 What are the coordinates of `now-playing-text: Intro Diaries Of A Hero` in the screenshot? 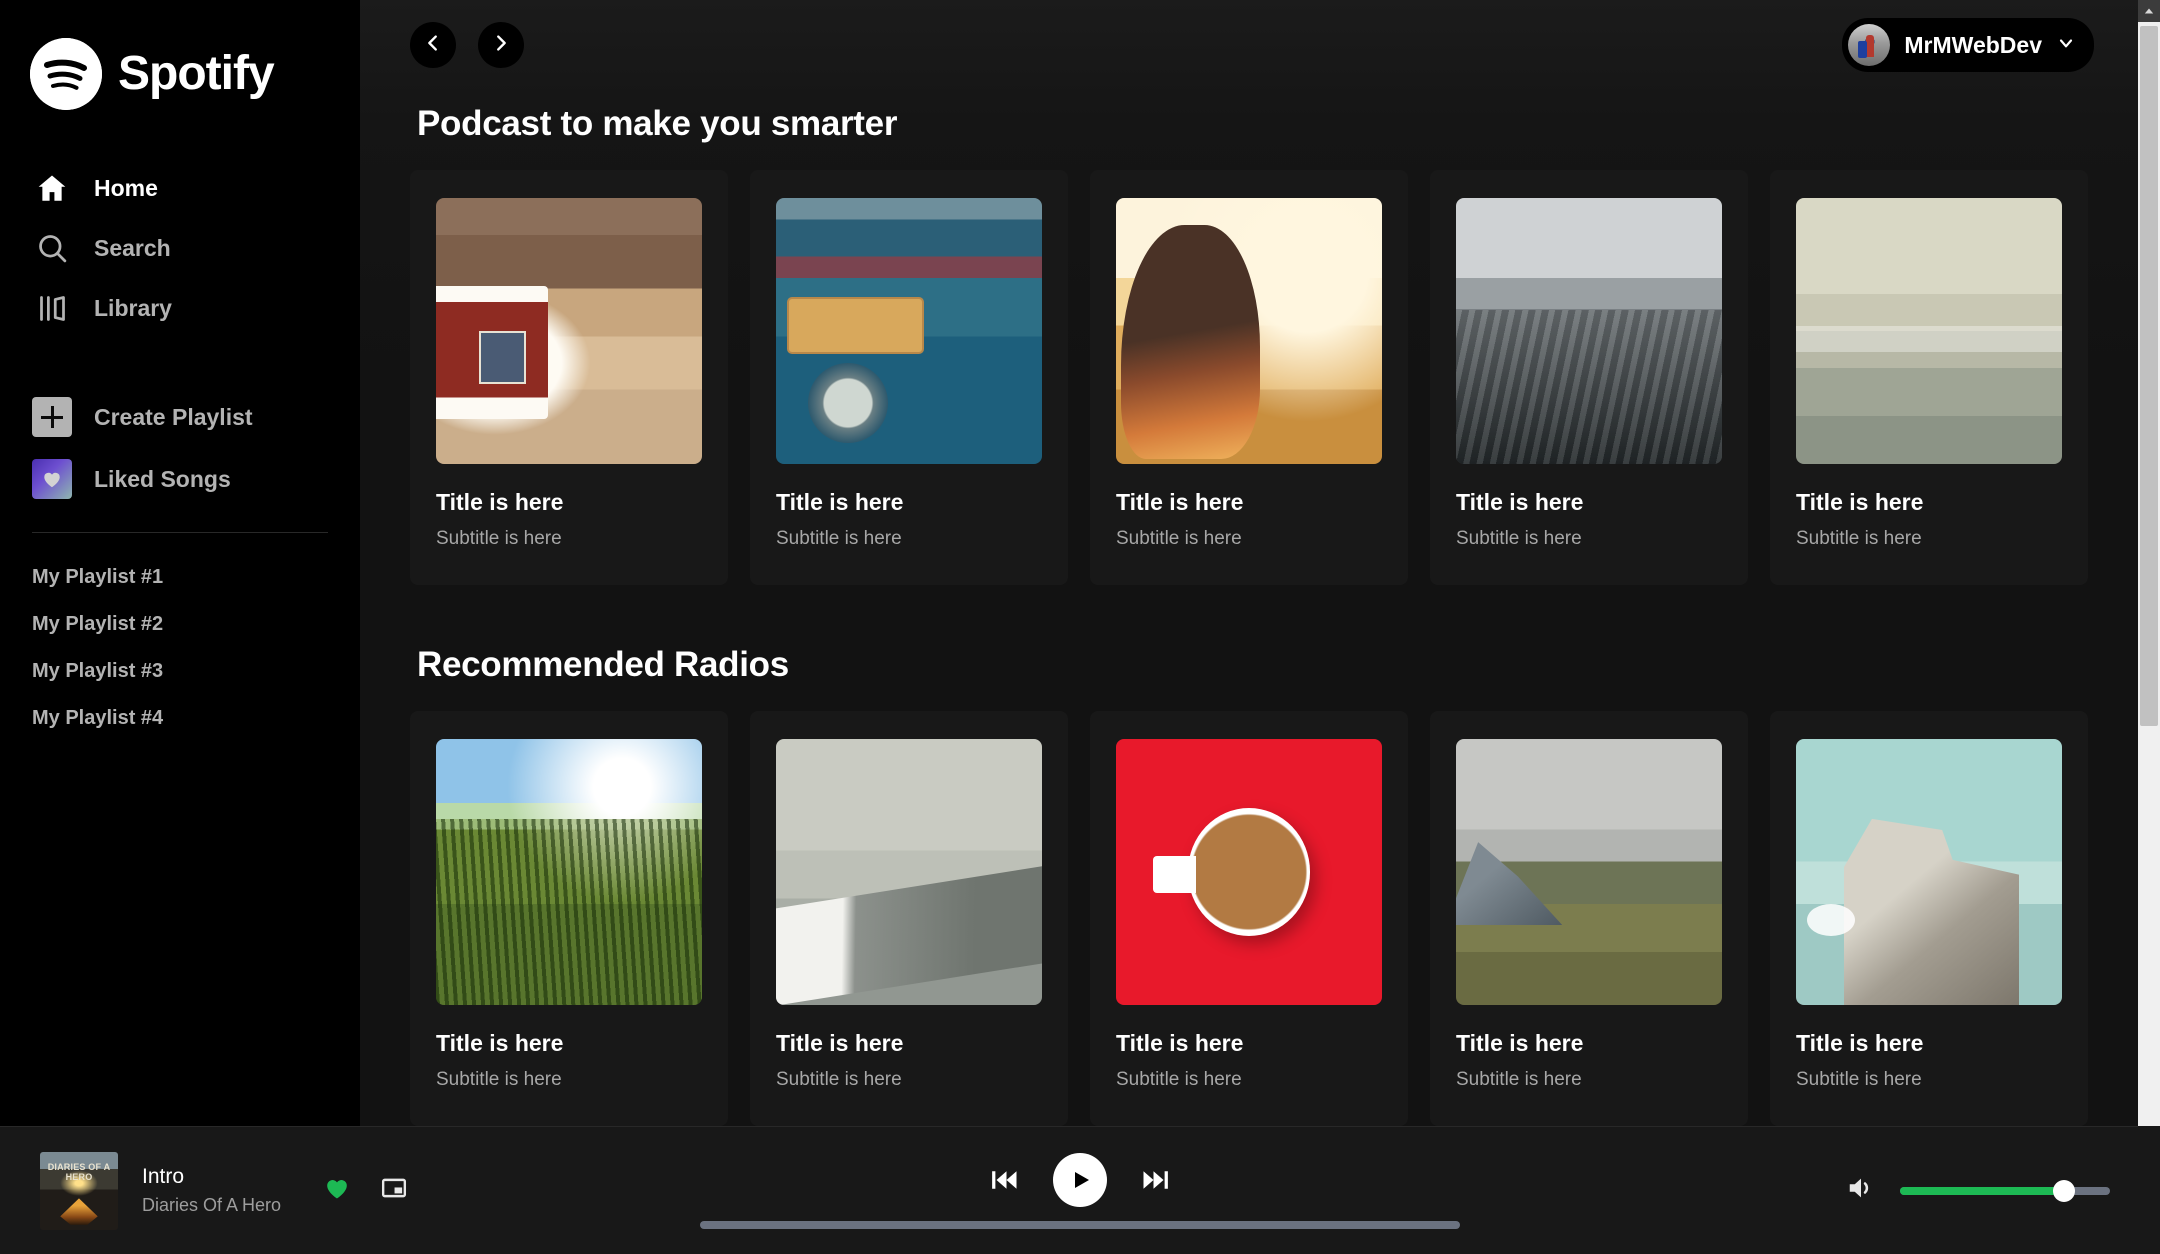 It's located at (211, 1191).